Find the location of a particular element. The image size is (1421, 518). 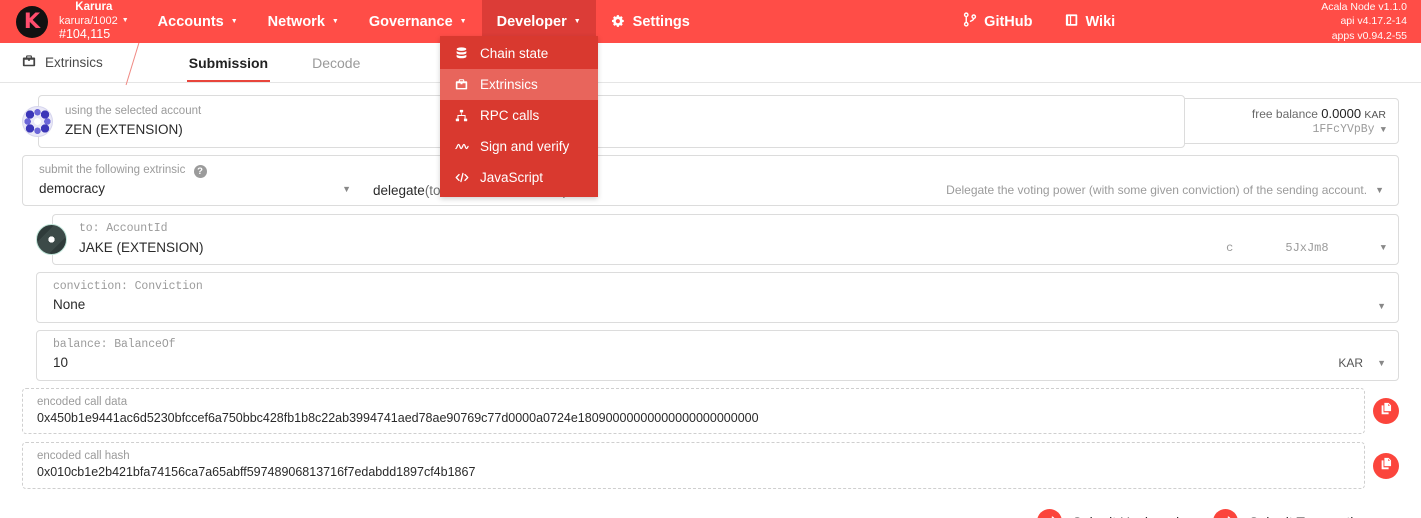

chain-selector: karura/1002 ▼ is located at coordinates (94, 21).